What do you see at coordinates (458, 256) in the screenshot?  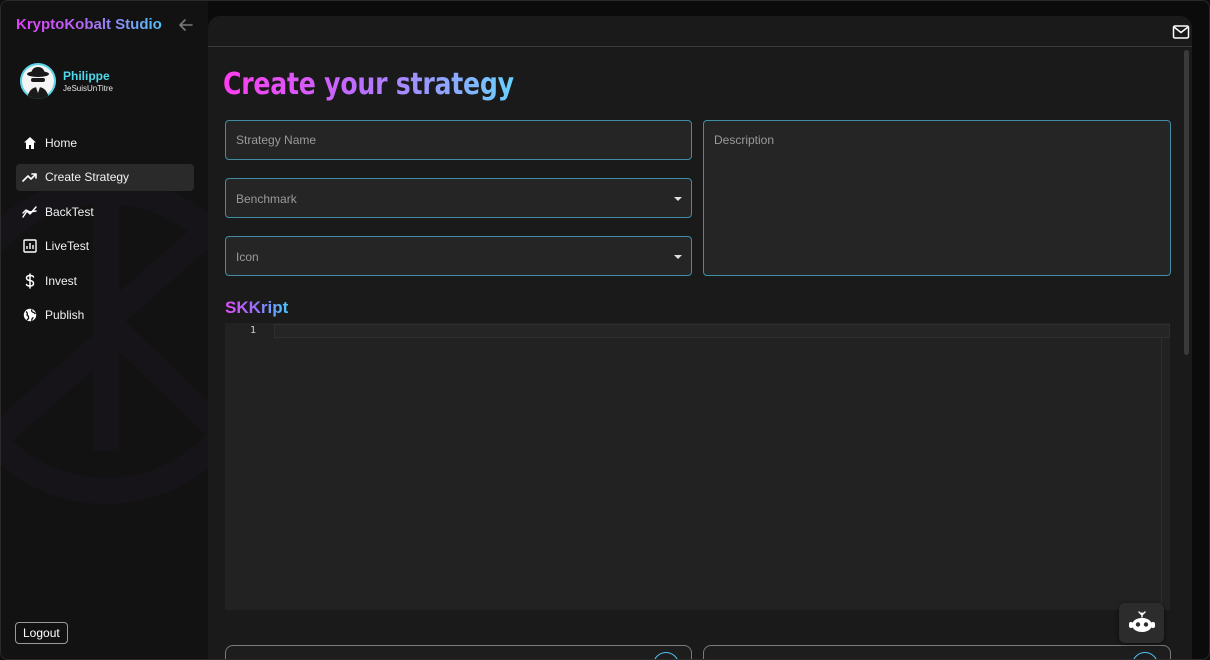 I see `icon-select: Icon` at bounding box center [458, 256].